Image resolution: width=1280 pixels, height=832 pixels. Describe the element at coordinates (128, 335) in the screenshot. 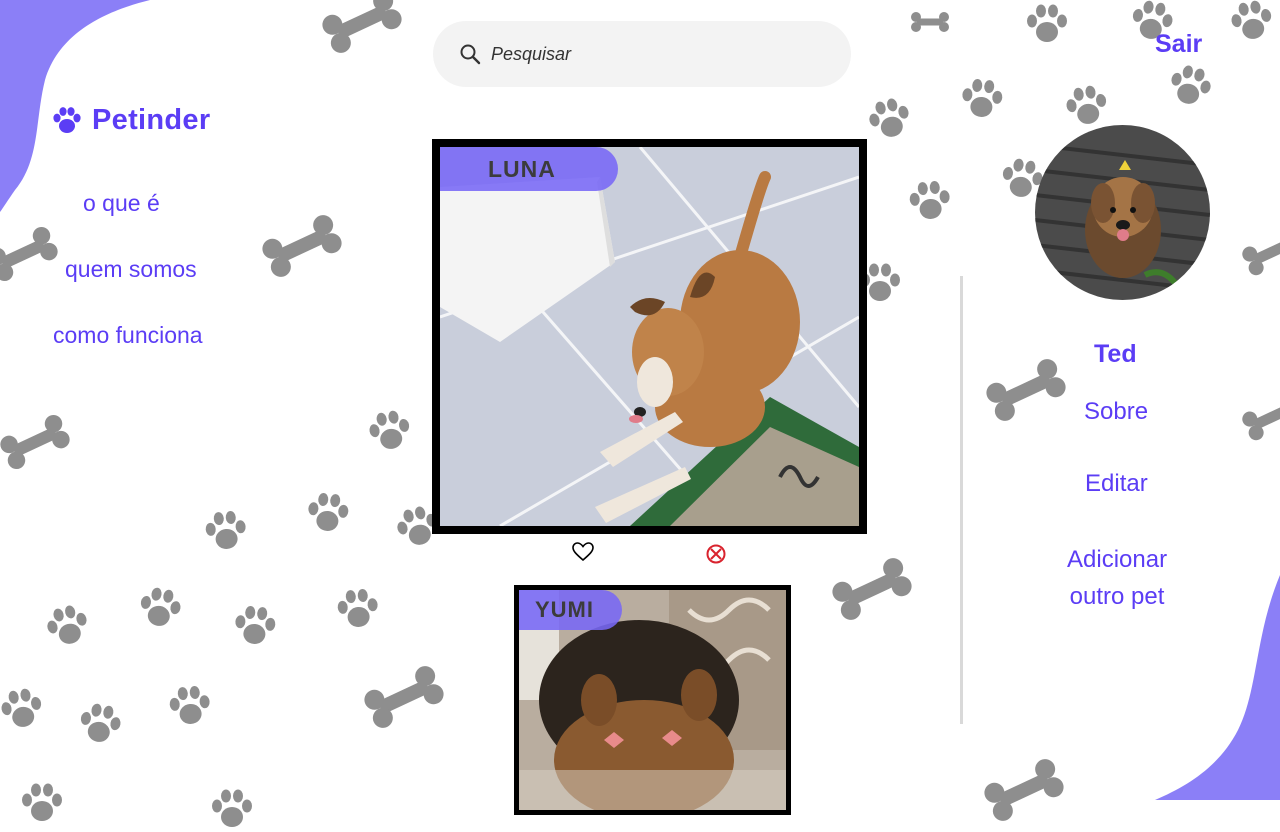

I see `nav-link-como-funciona: como funciona` at that location.